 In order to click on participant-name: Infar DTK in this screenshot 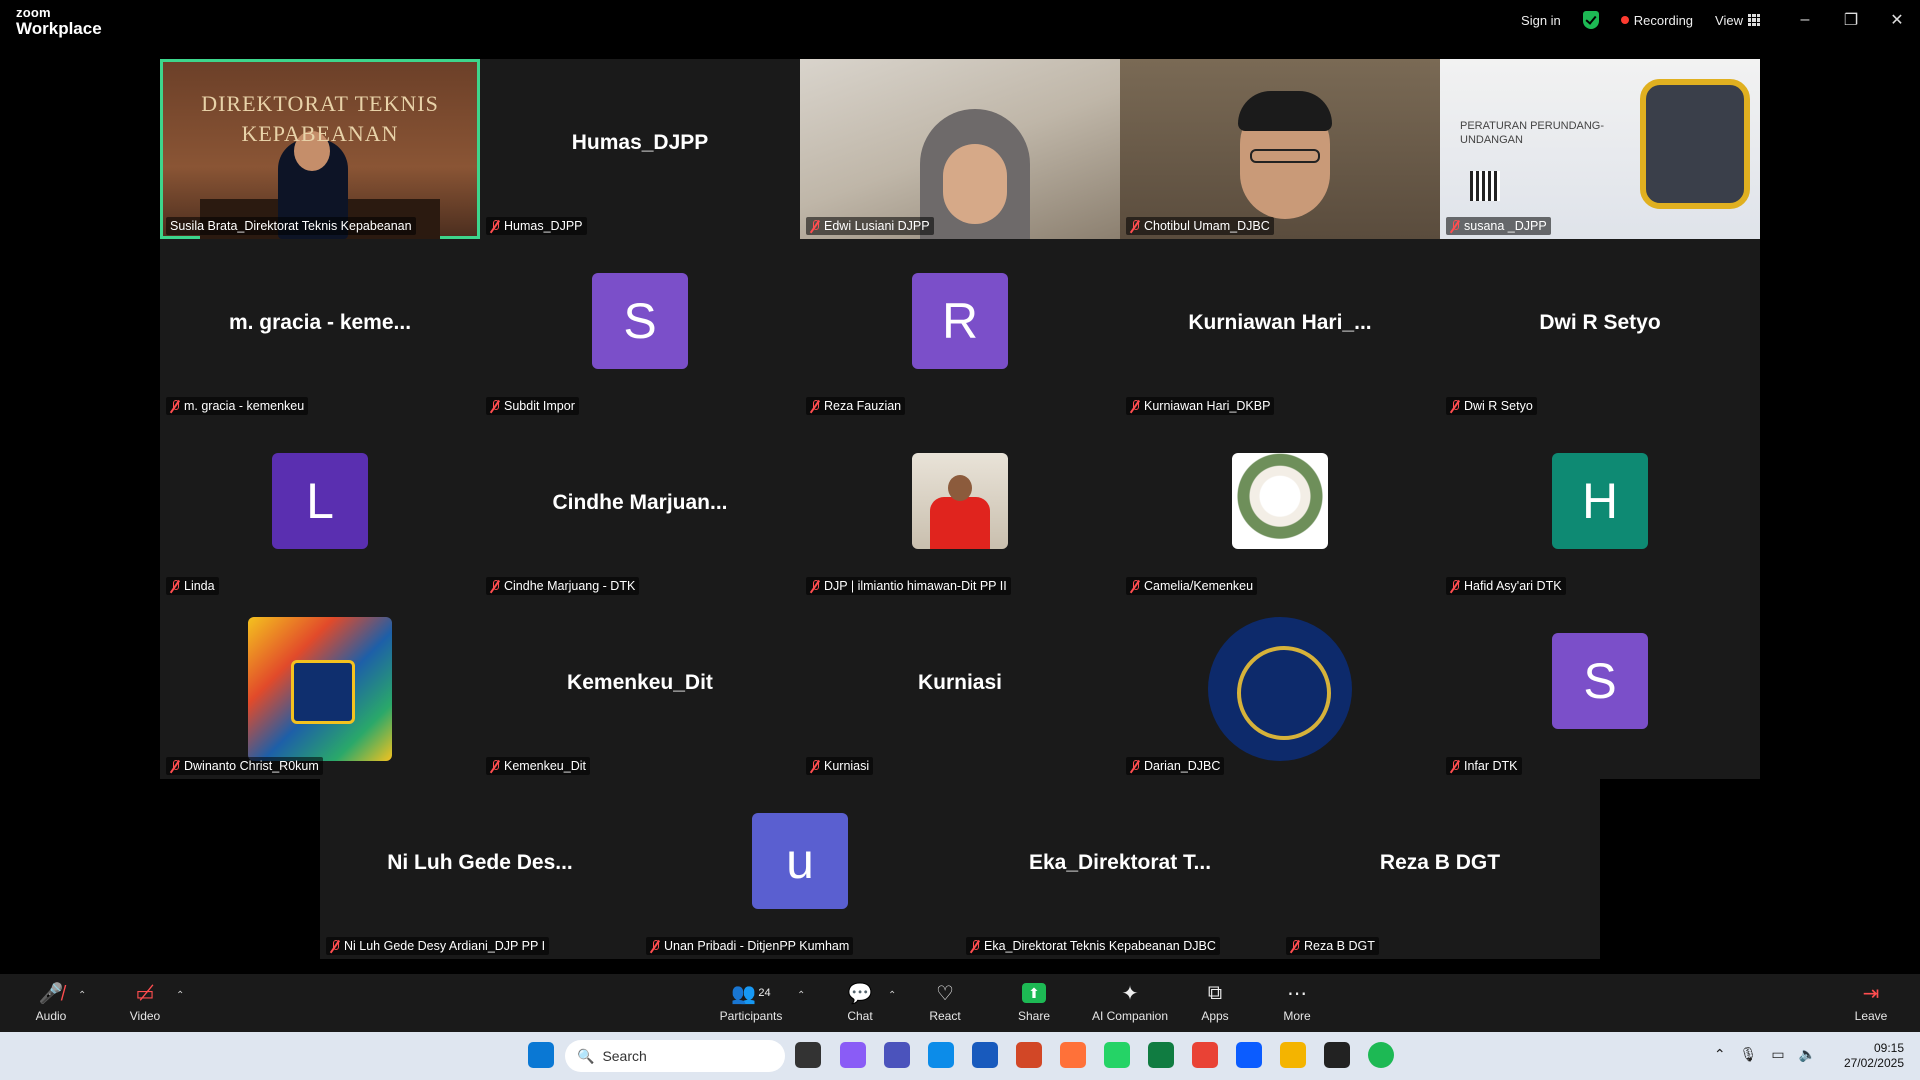, I will do `click(1491, 766)`.